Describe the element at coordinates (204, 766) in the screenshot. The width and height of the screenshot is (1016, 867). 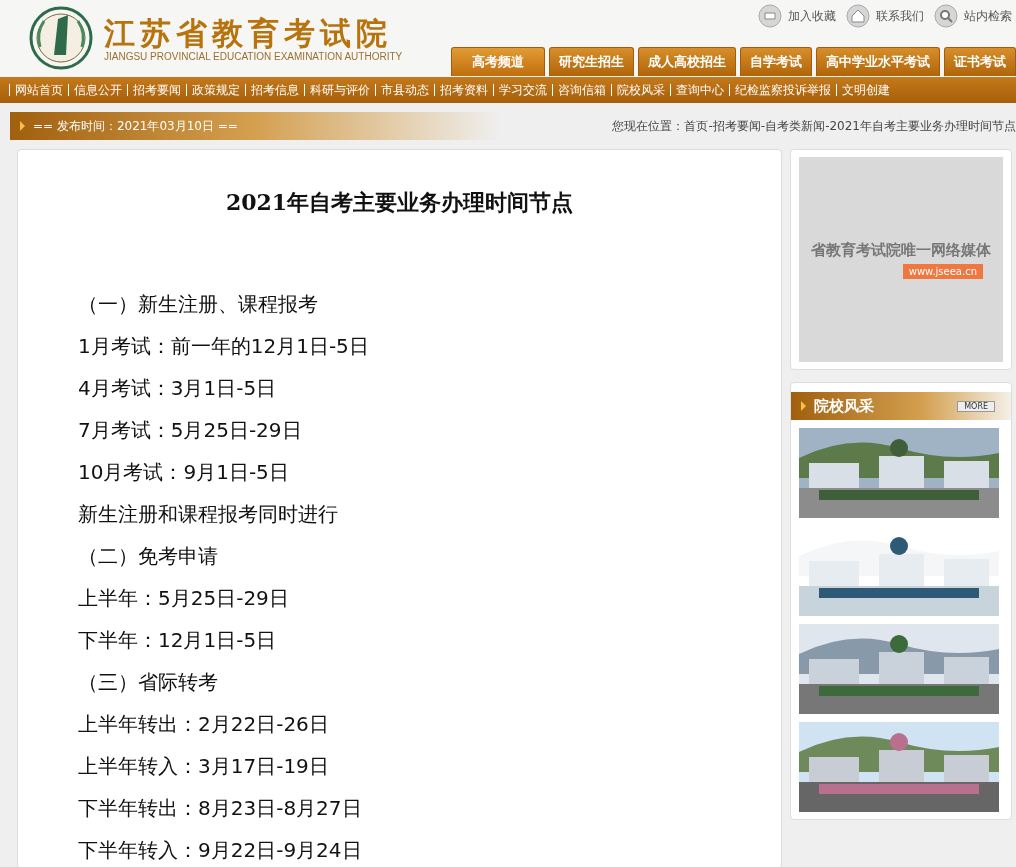
I see `article-line: 上半年转入：3月17日-19日` at that location.